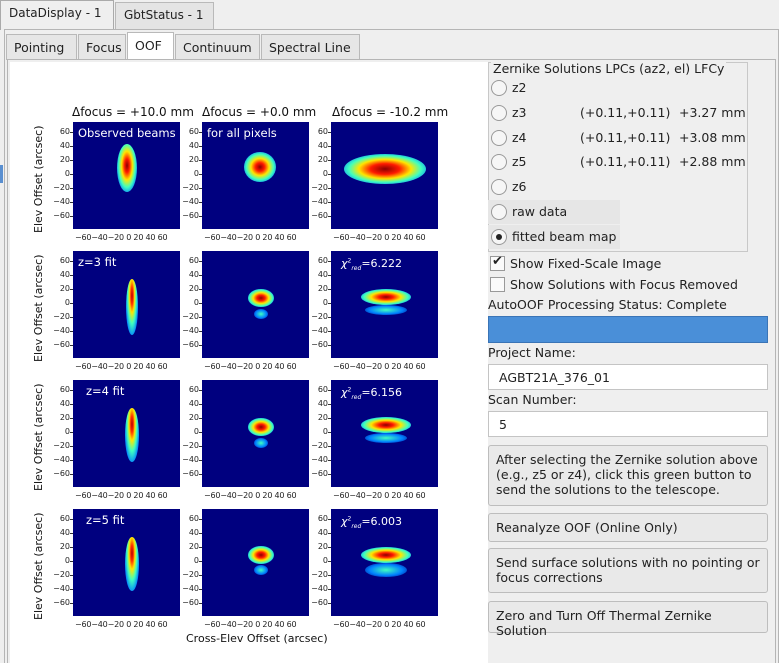  Describe the element at coordinates (164, 15) in the screenshot. I see `window-tab-gbtstatus: GbtStatus - 1` at that location.